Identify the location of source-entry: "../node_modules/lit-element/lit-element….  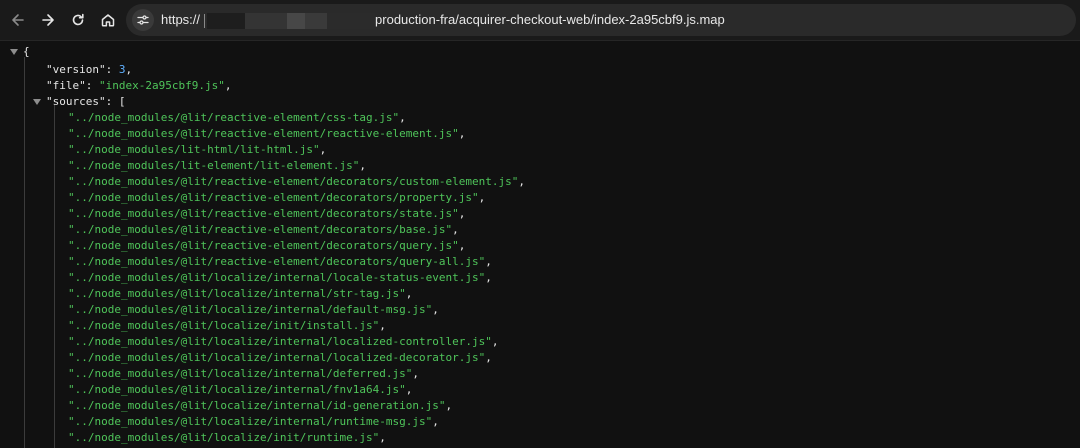
(217, 165).